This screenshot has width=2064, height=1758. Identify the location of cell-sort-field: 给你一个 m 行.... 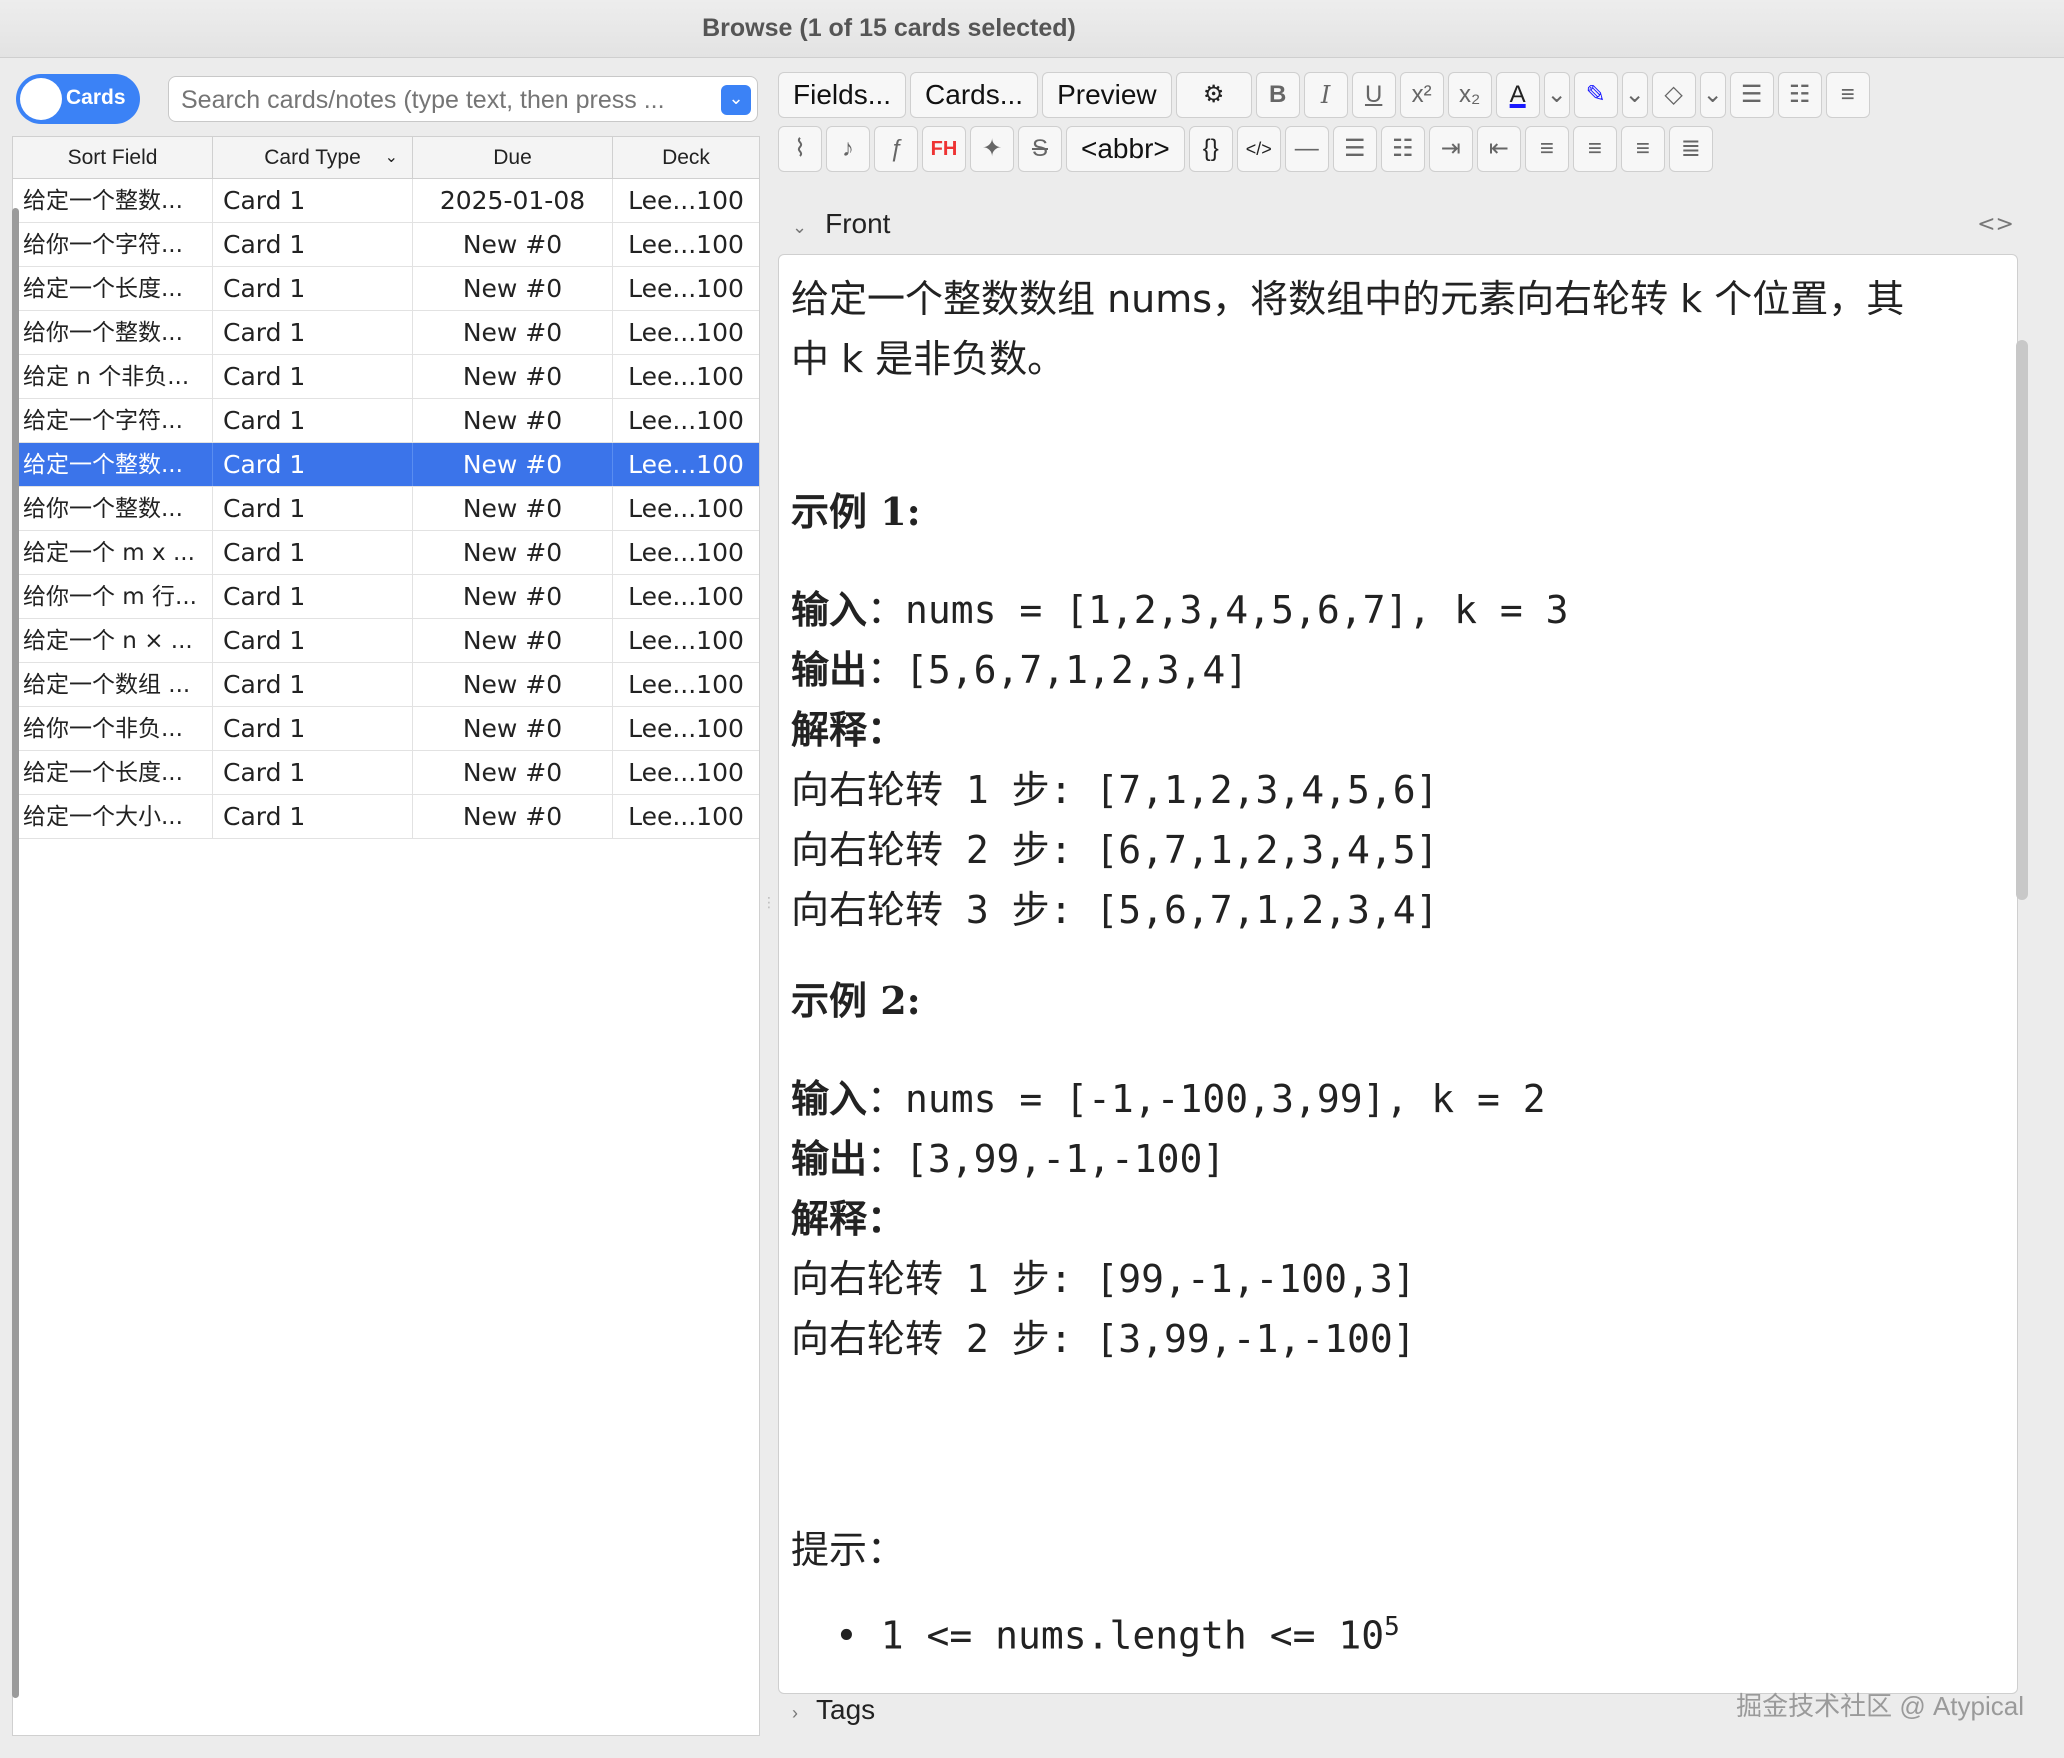
(113, 596).